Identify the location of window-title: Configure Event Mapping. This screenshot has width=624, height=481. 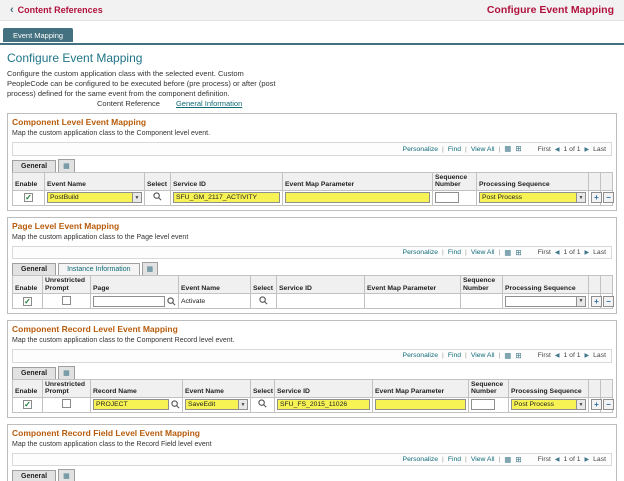
(550, 10).